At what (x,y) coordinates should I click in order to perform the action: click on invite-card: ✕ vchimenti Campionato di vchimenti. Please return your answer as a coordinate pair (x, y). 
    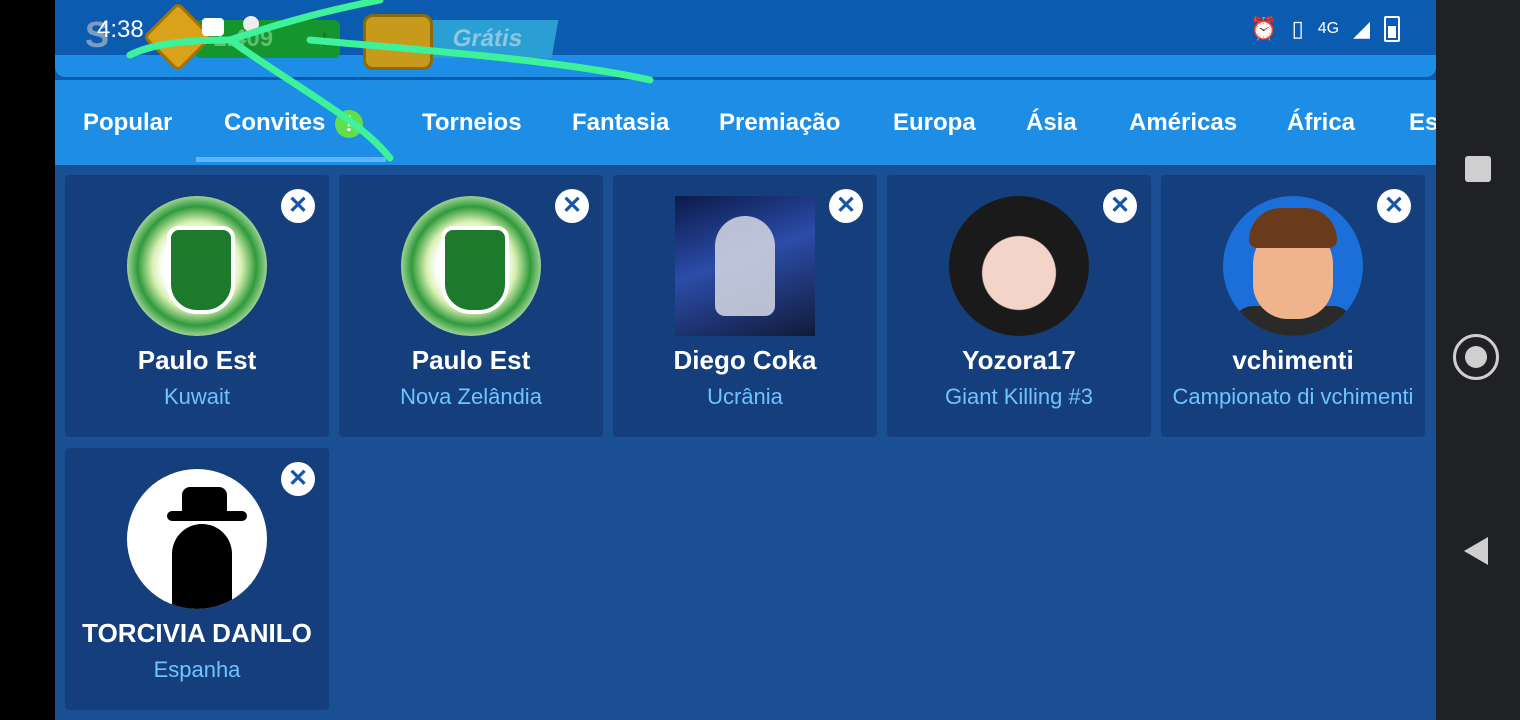
    Looking at the image, I should click on (1293, 306).